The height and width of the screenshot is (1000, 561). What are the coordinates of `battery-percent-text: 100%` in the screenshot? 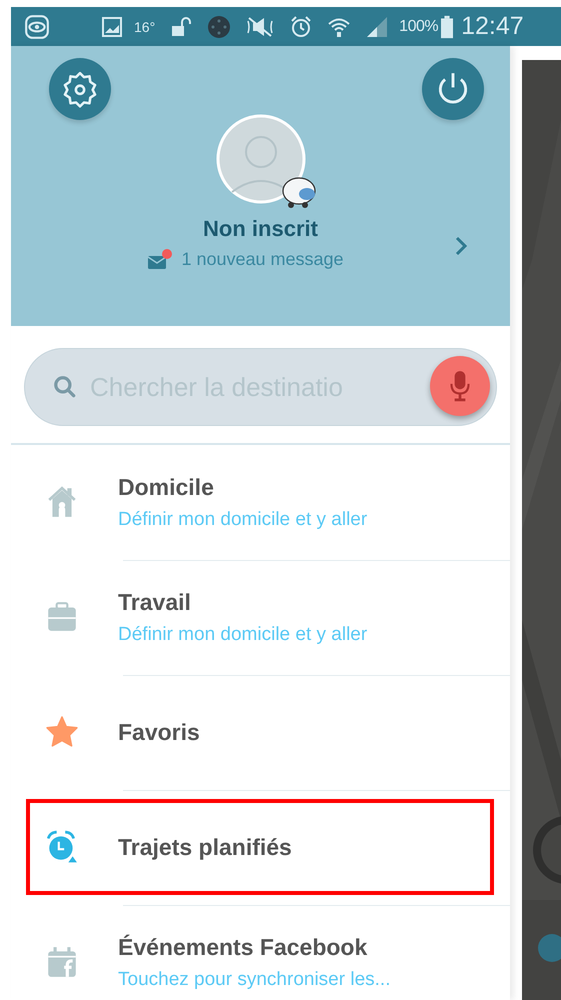 It's located at (418, 27).